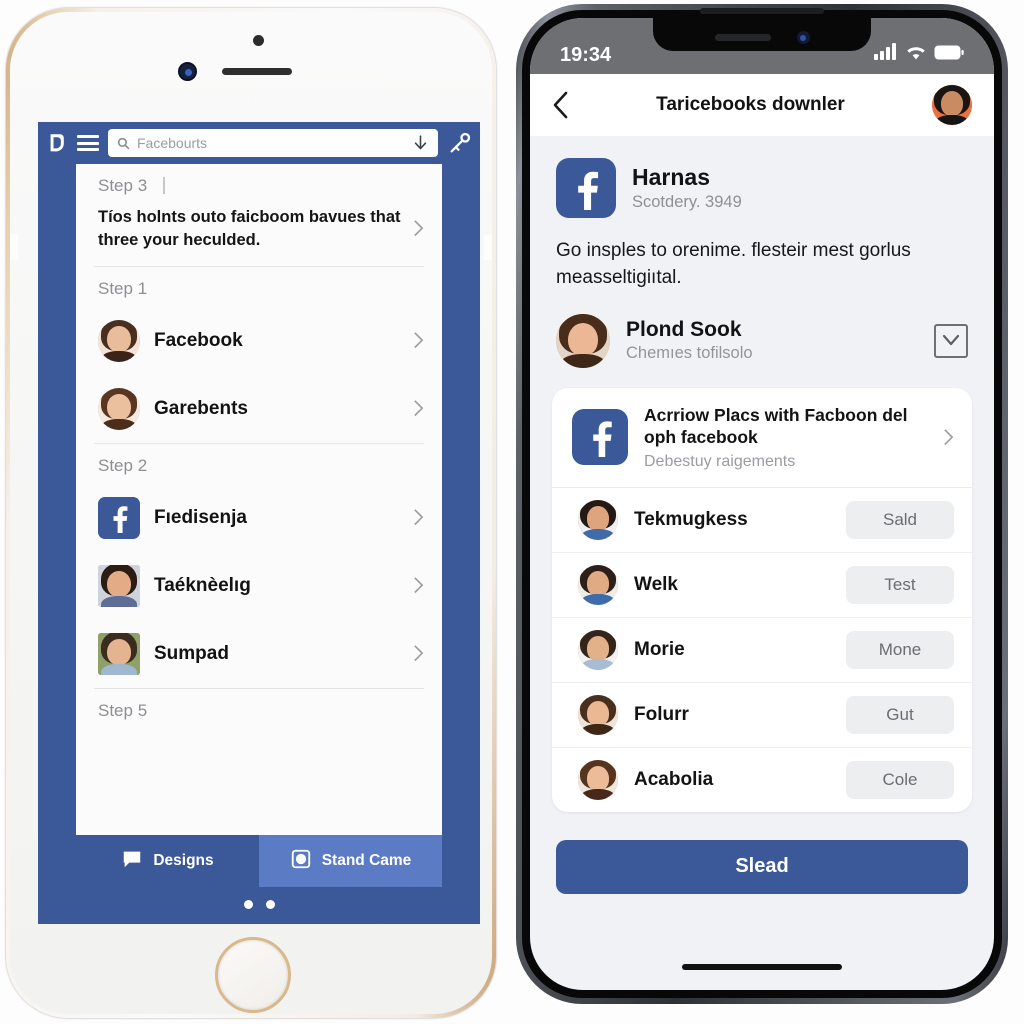 The image size is (1024, 1024). Describe the element at coordinates (259, 518) in the screenshot. I see `list-item: Fıedisenja` at that location.